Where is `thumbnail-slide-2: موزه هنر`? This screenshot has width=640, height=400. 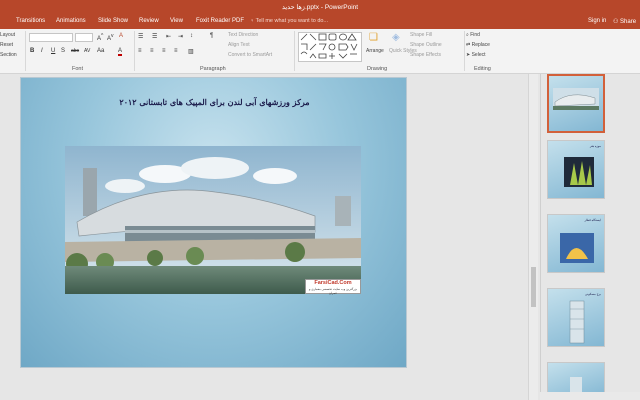 thumbnail-slide-2: موزه هنر is located at coordinates (576, 169).